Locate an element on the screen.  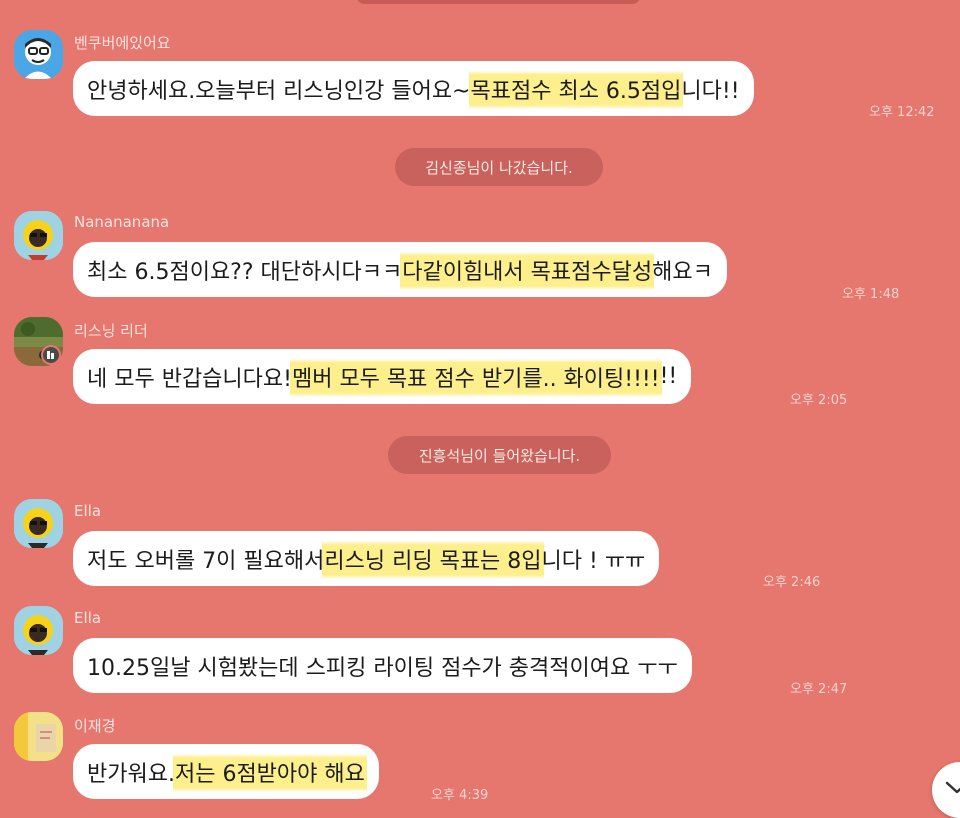
crown-badge-icon is located at coordinates (51, 355).